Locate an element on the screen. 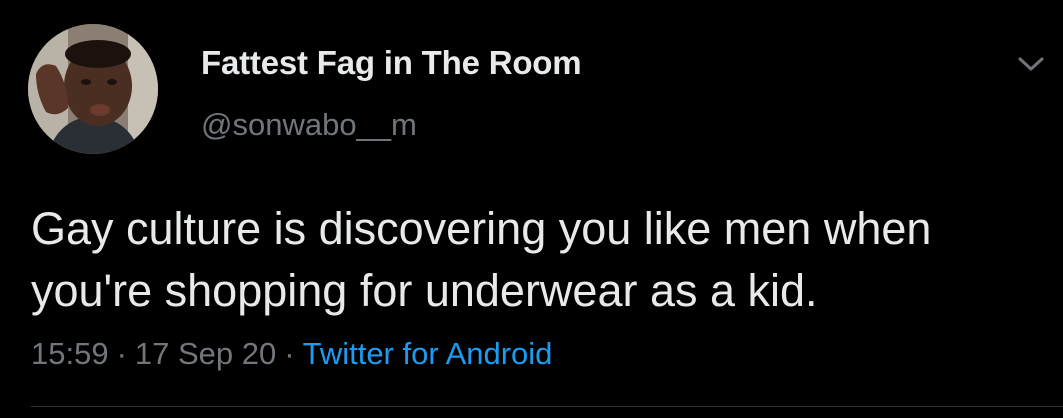 The height and width of the screenshot is (418, 1063). author-handle: @sonwabo__m is located at coordinates (309, 125).